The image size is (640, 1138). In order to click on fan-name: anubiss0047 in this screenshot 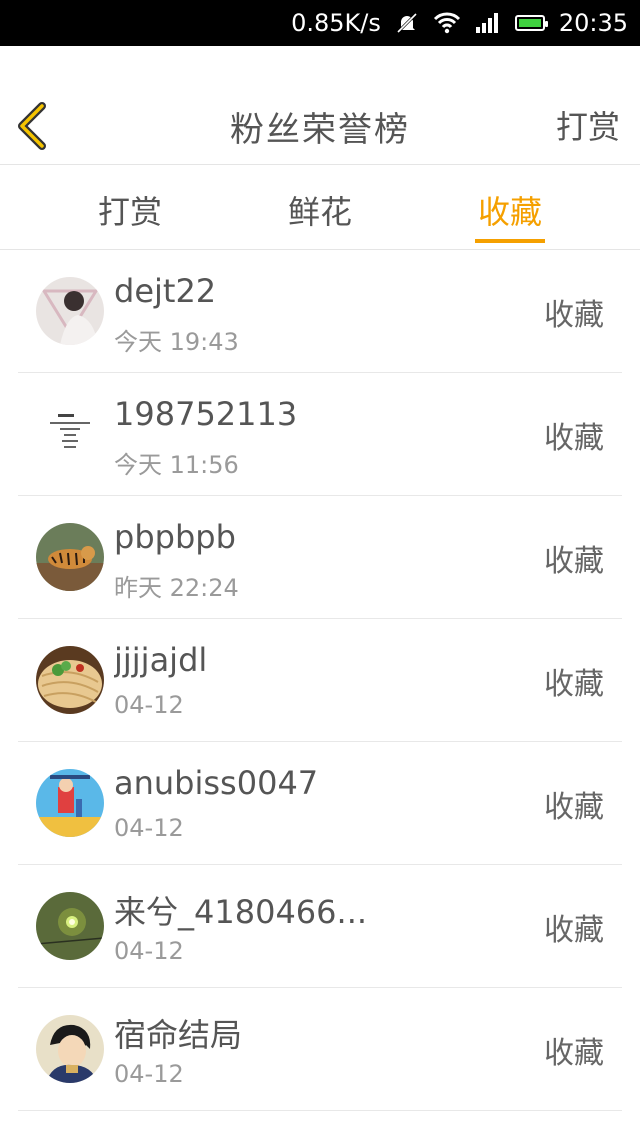, I will do `click(216, 783)`.